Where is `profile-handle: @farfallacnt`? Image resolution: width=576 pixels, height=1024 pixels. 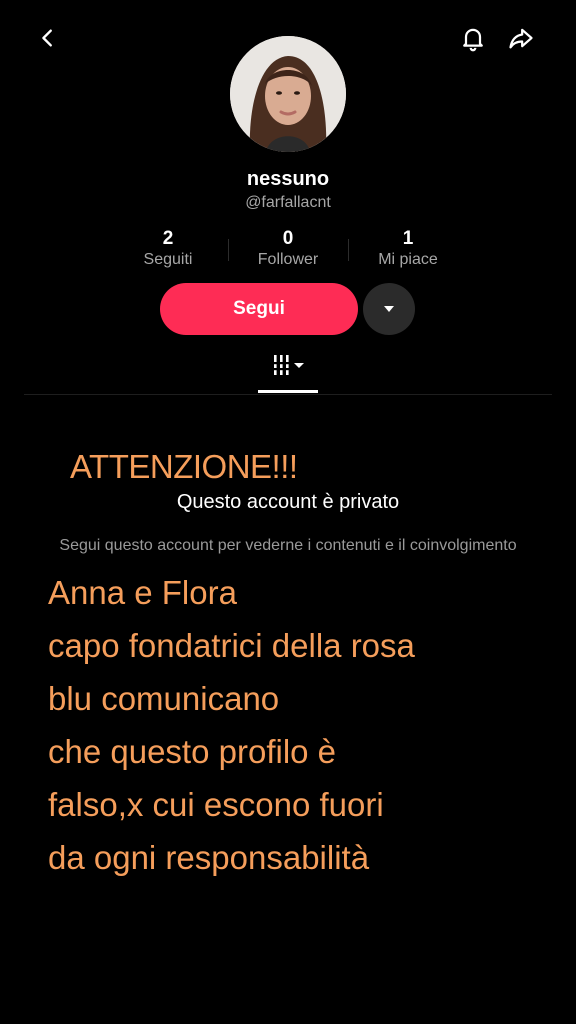 profile-handle: @farfallacnt is located at coordinates (288, 202).